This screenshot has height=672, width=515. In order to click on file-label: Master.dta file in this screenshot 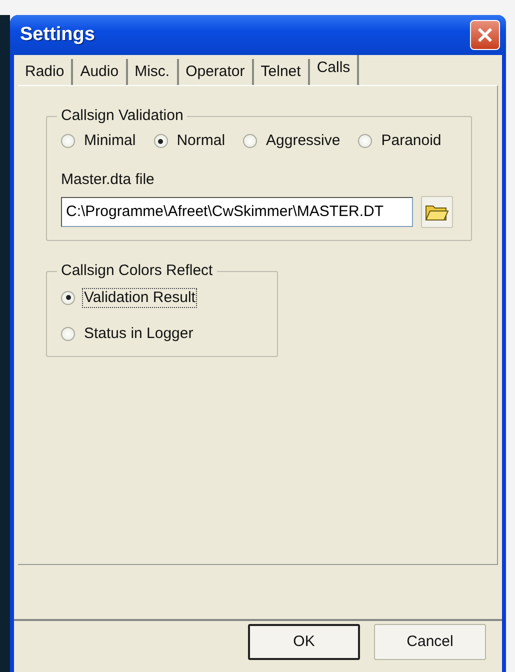, I will do `click(108, 180)`.